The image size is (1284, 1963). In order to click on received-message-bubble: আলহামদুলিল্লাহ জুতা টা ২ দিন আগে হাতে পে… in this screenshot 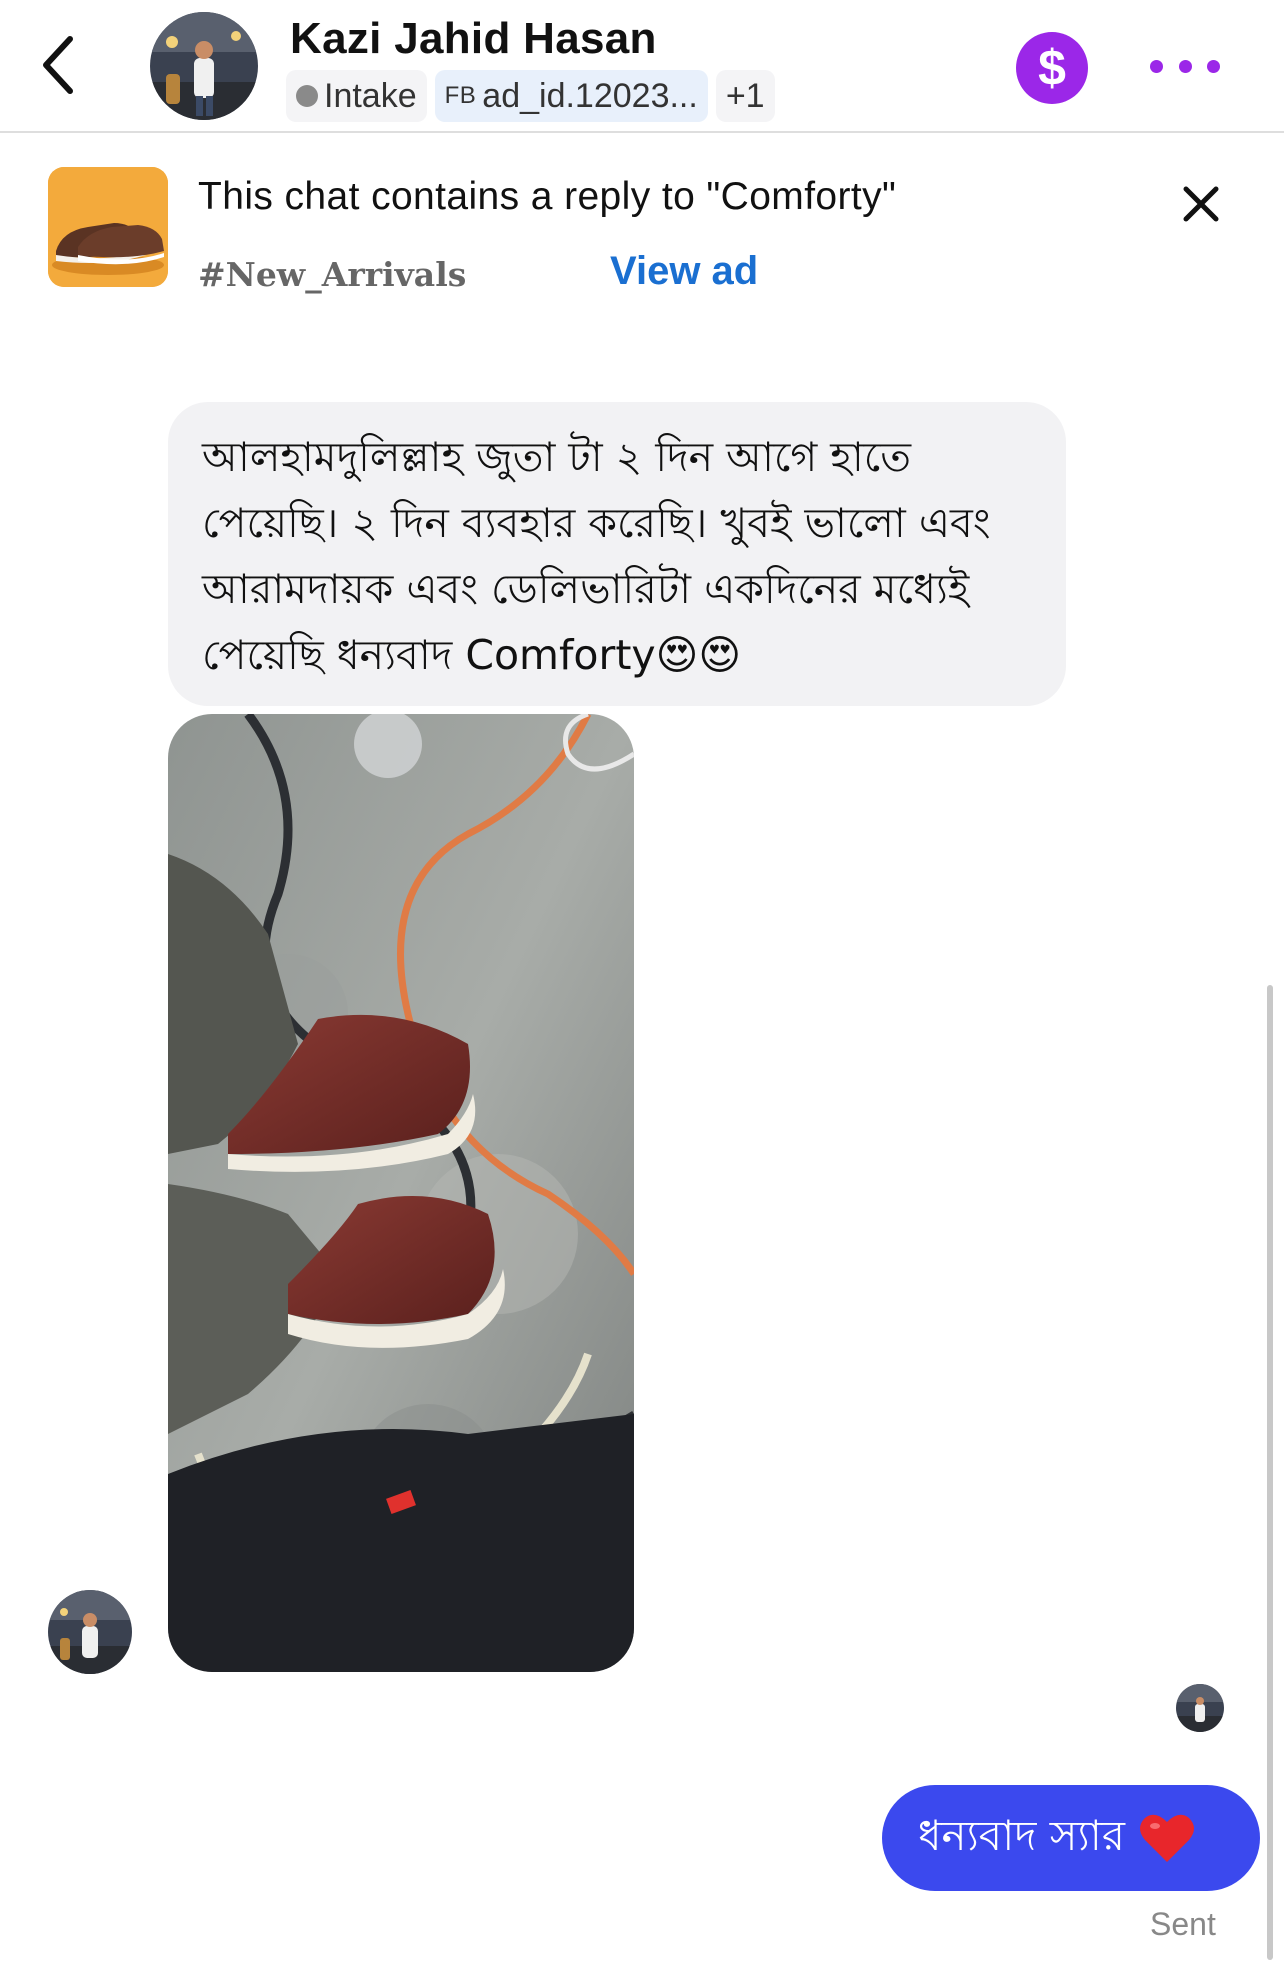, I will do `click(617, 554)`.